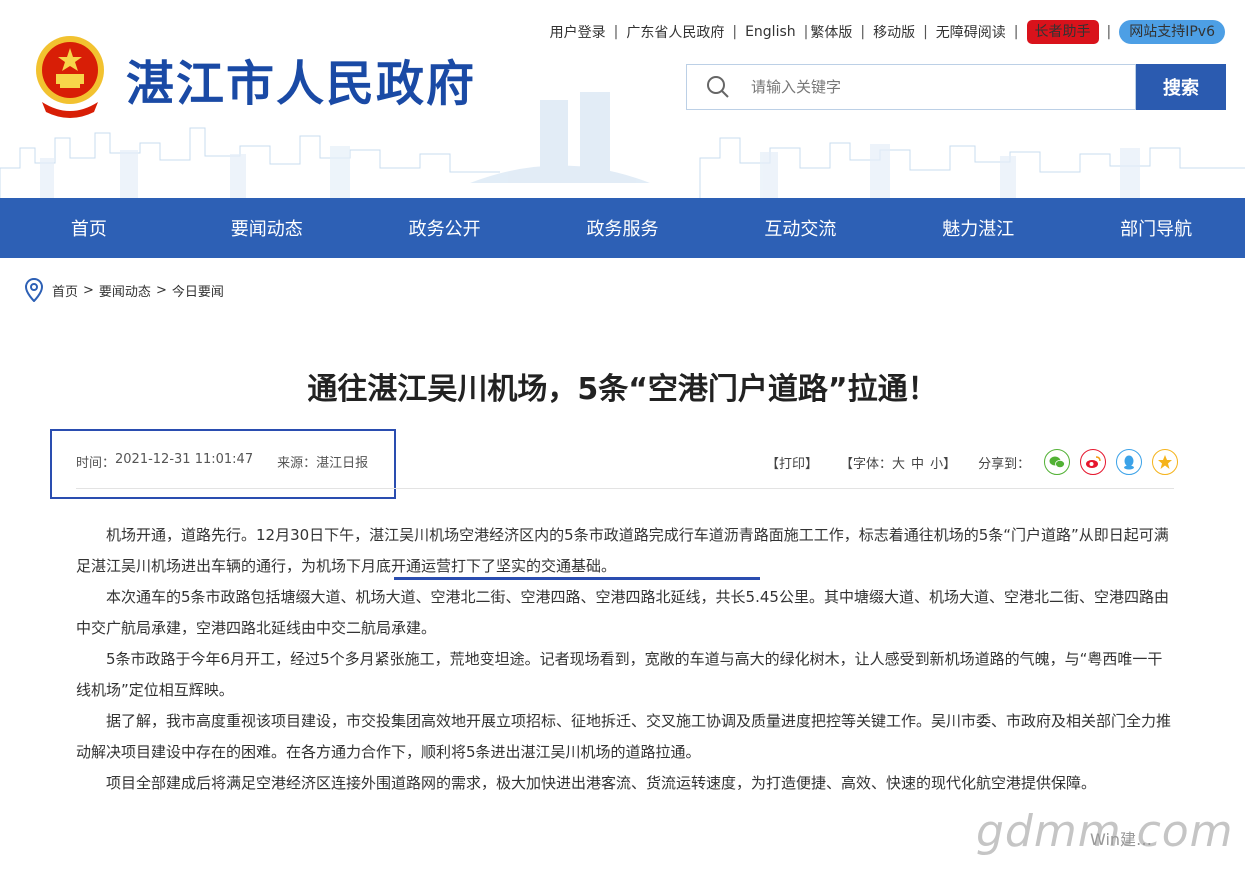 Image resolution: width=1245 pixels, height=894 pixels. I want to click on nav-item-charm-zhanjiang: 魅力湛江, so click(978, 228).